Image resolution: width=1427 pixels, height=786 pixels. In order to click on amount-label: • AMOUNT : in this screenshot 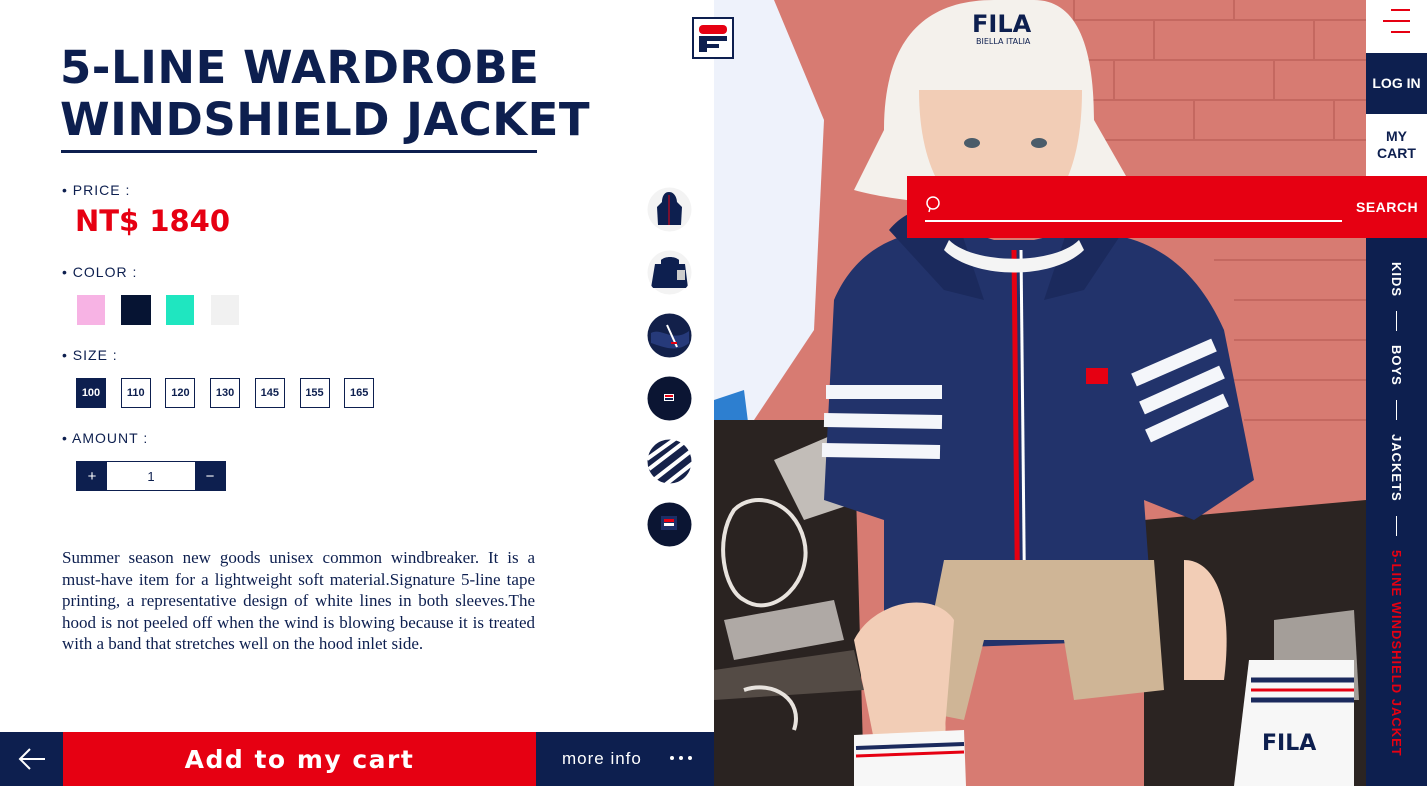, I will do `click(105, 438)`.